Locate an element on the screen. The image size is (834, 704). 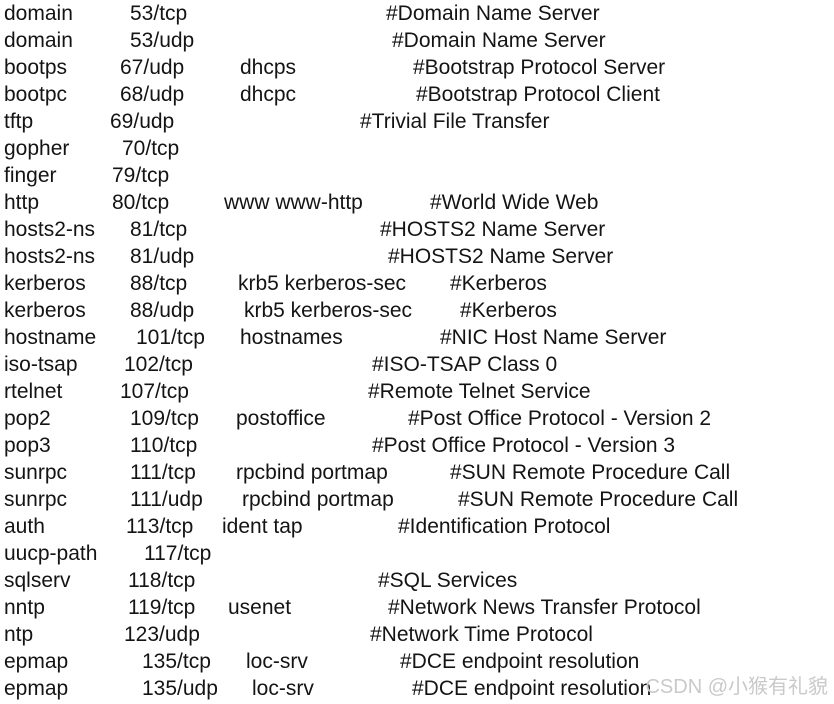
service-entry-row: iso-tsap 102/tcp #ISO-TSAP Class 0 is located at coordinates (417, 364).